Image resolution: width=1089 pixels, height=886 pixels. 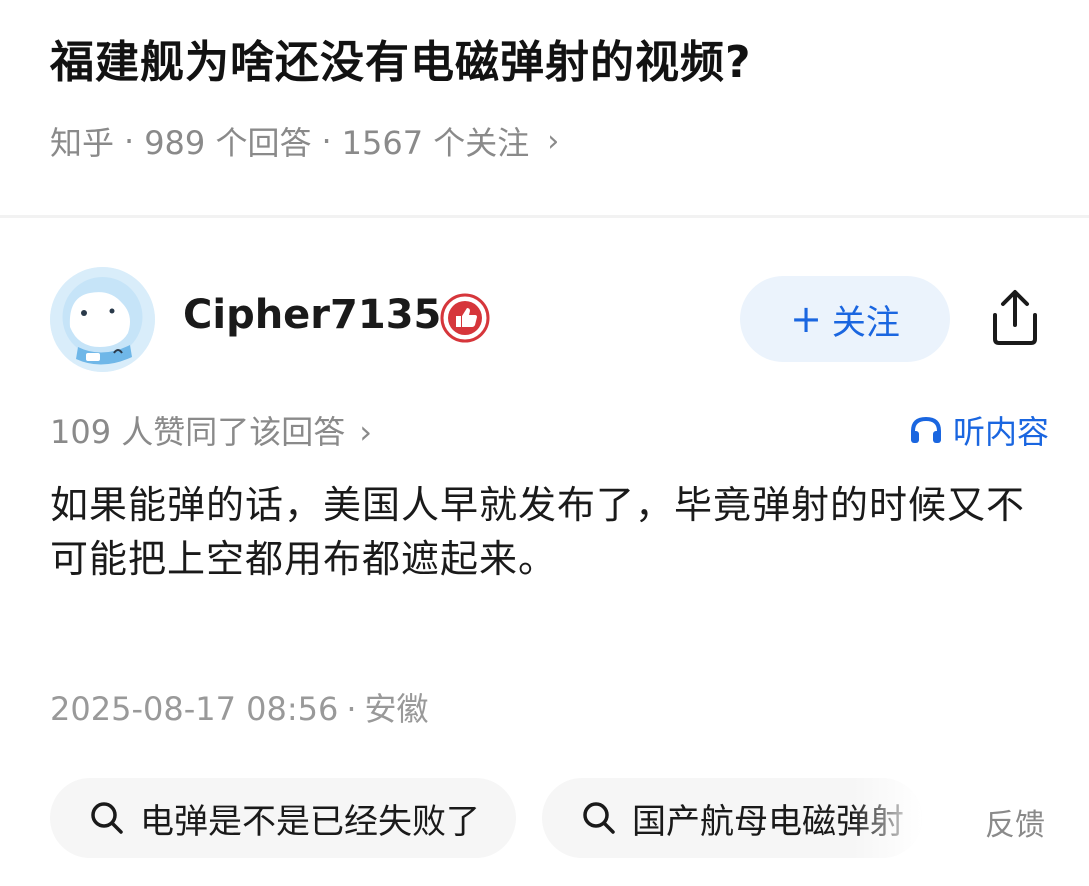 What do you see at coordinates (396, 709) in the screenshot?
I see `answer-location: 安徽` at bounding box center [396, 709].